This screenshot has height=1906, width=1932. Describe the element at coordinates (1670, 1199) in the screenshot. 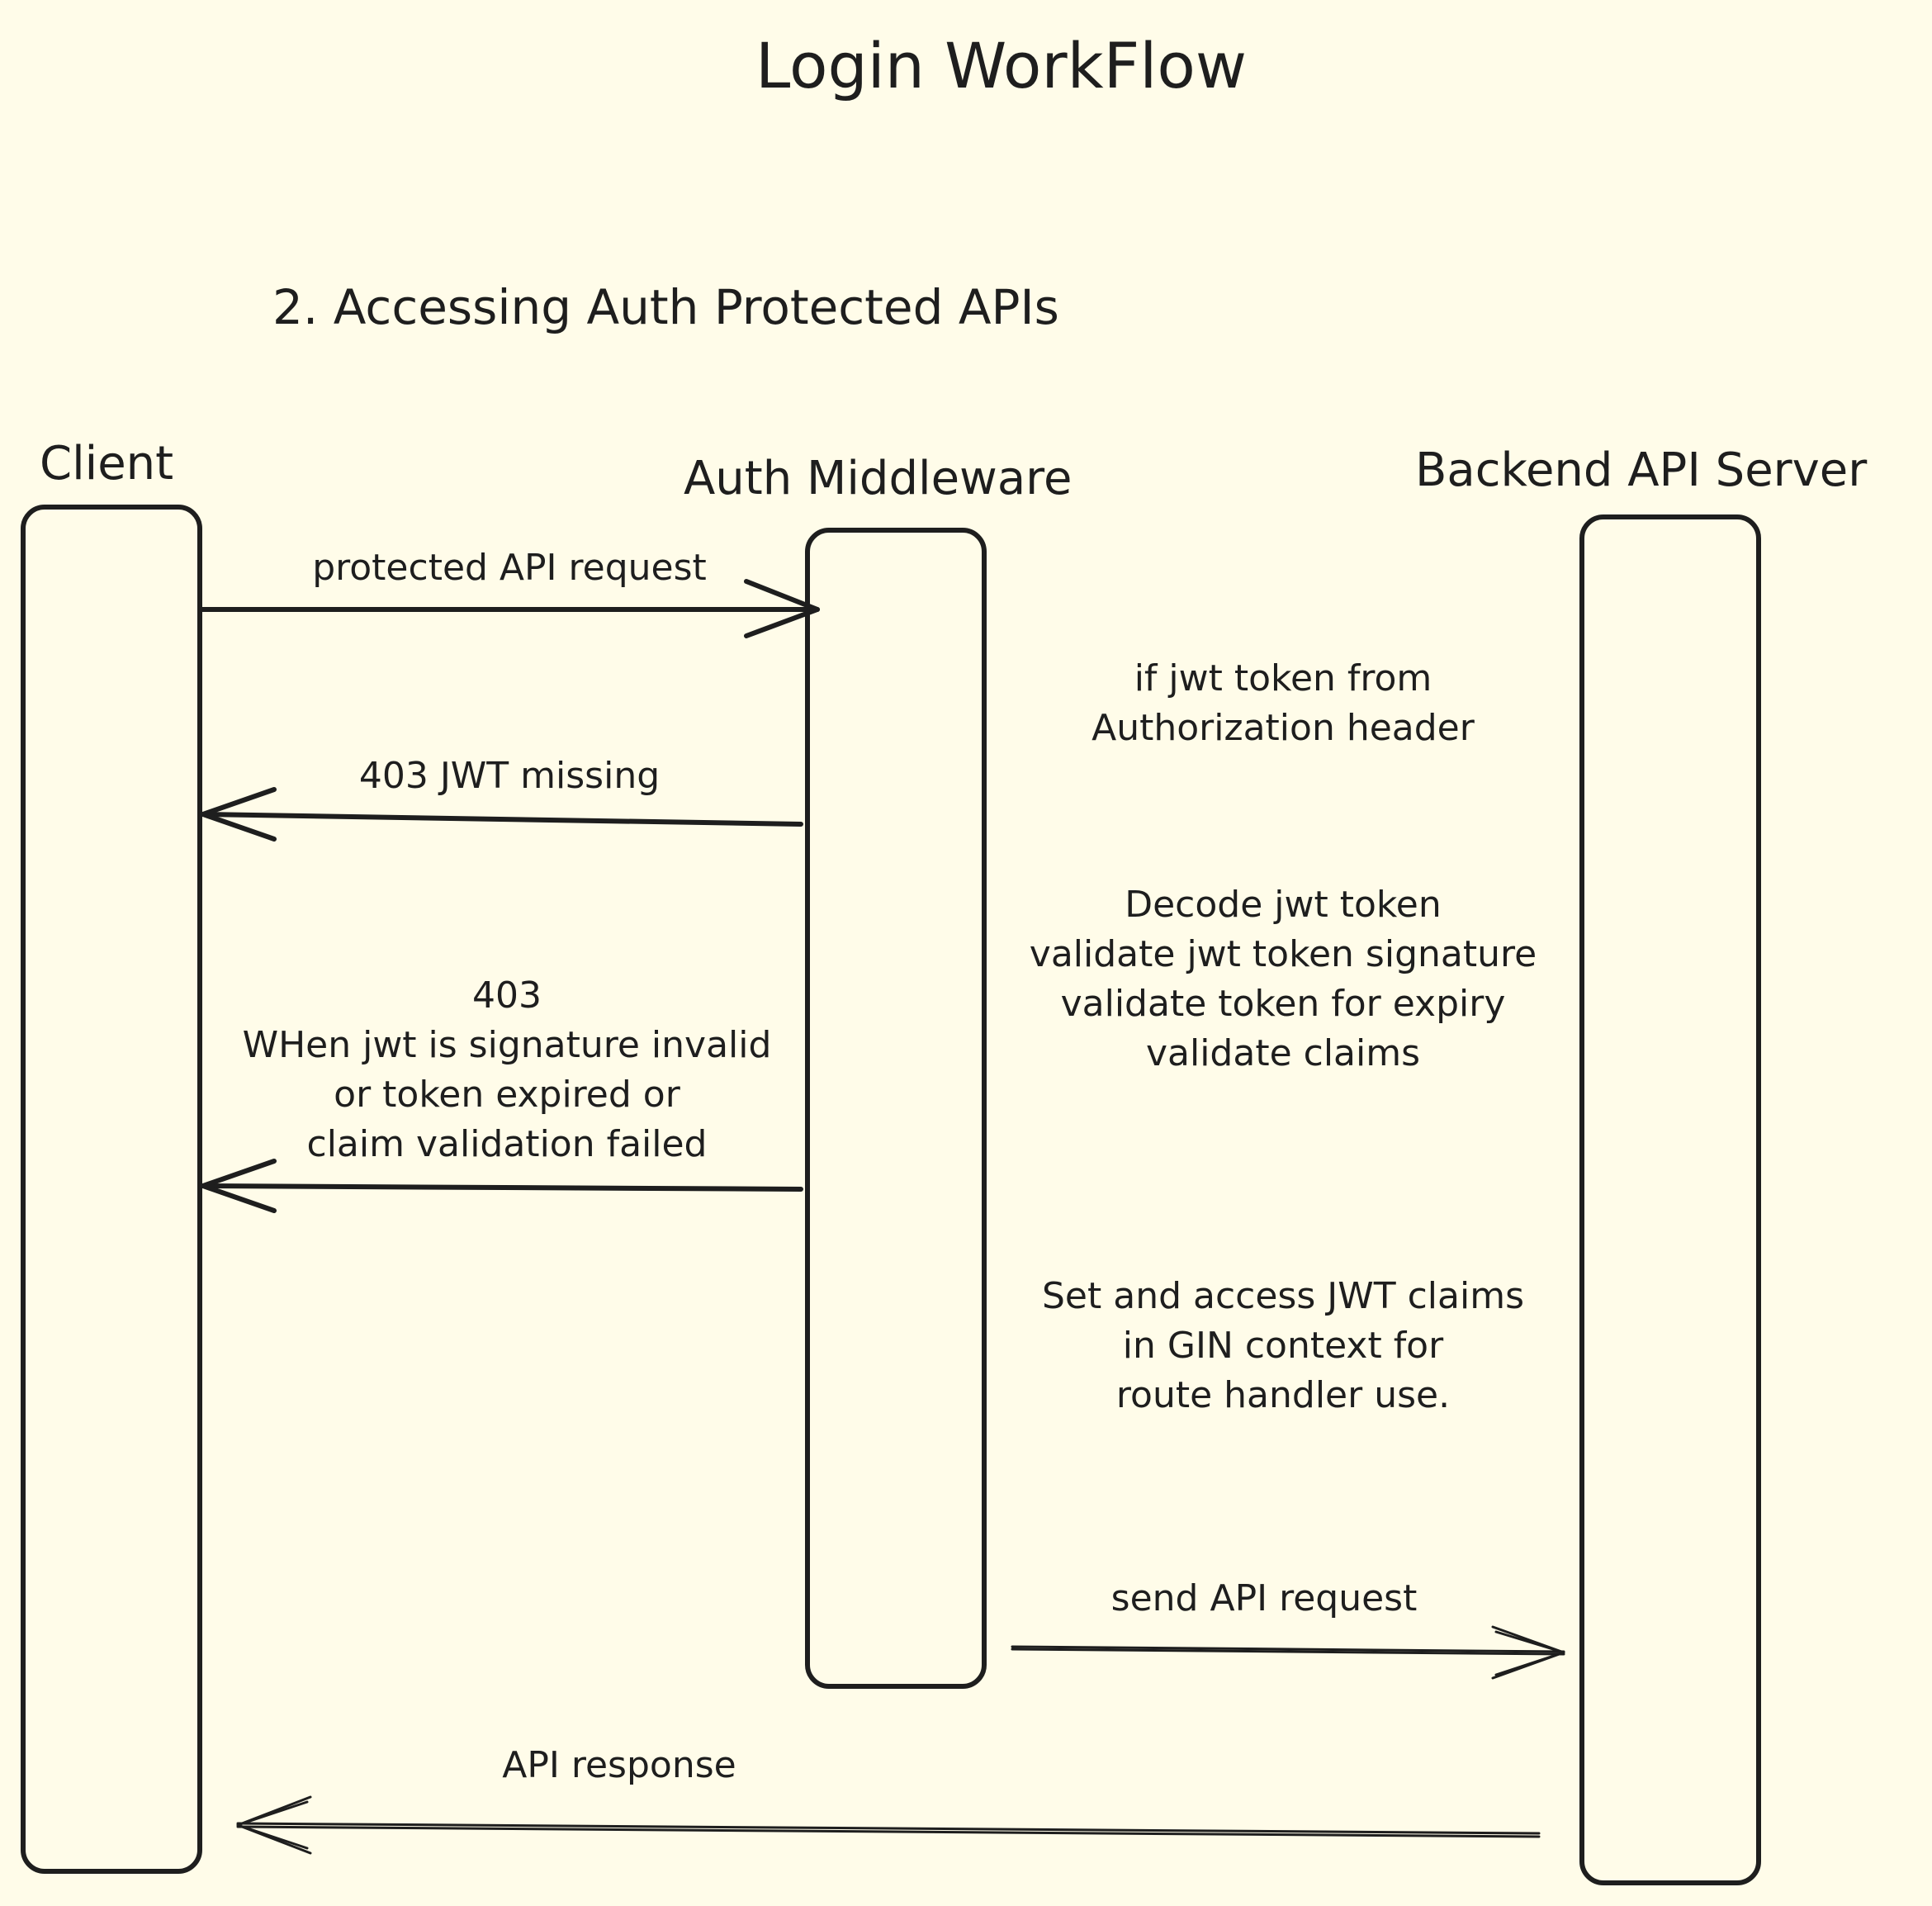

I see `lifeline-backend` at that location.